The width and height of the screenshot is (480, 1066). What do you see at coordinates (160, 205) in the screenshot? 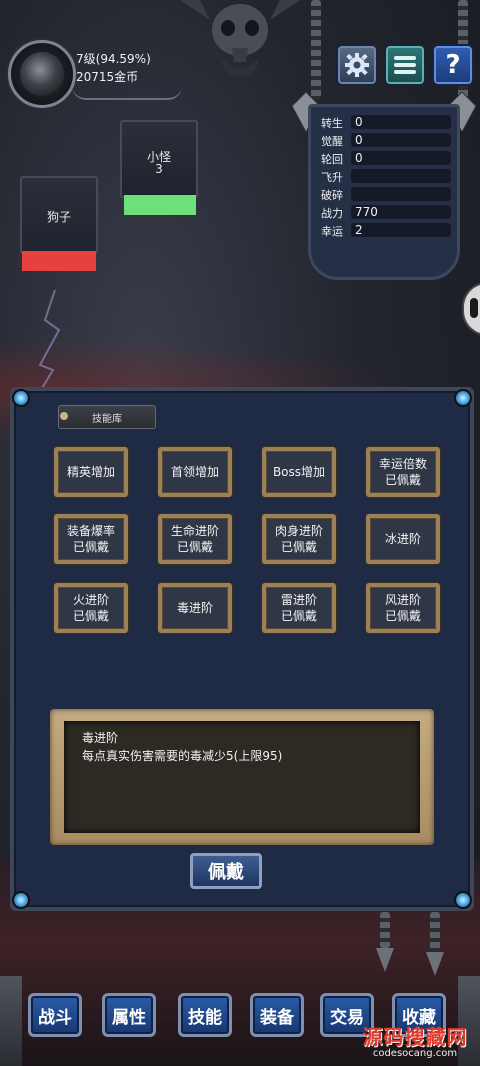
I see `enemy-hp-bar-minion` at bounding box center [160, 205].